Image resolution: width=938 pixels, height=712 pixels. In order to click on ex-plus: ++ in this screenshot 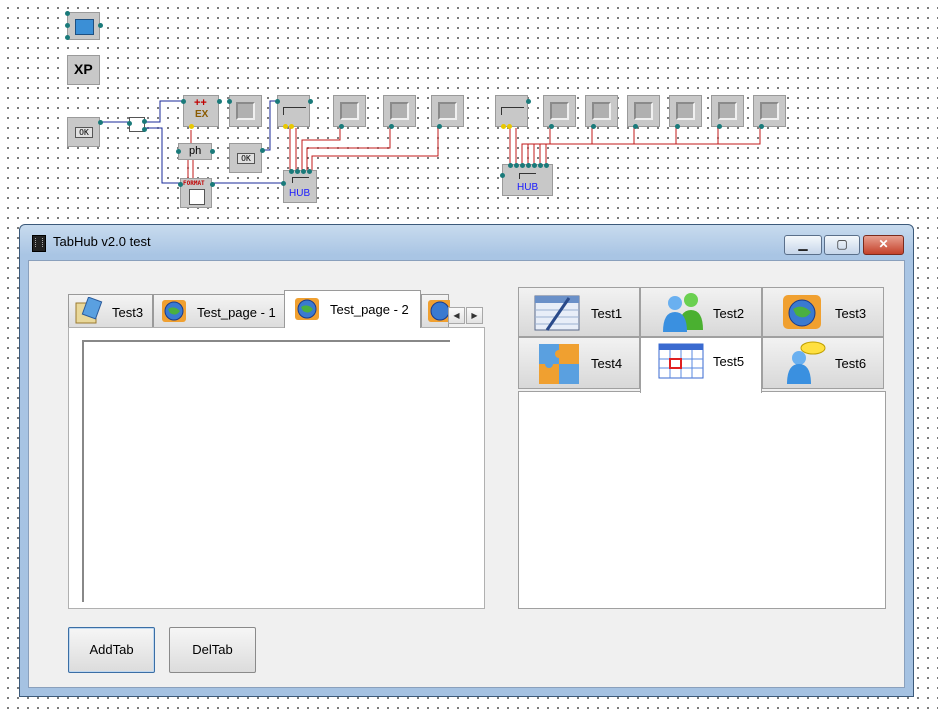, I will do `click(200, 103)`.